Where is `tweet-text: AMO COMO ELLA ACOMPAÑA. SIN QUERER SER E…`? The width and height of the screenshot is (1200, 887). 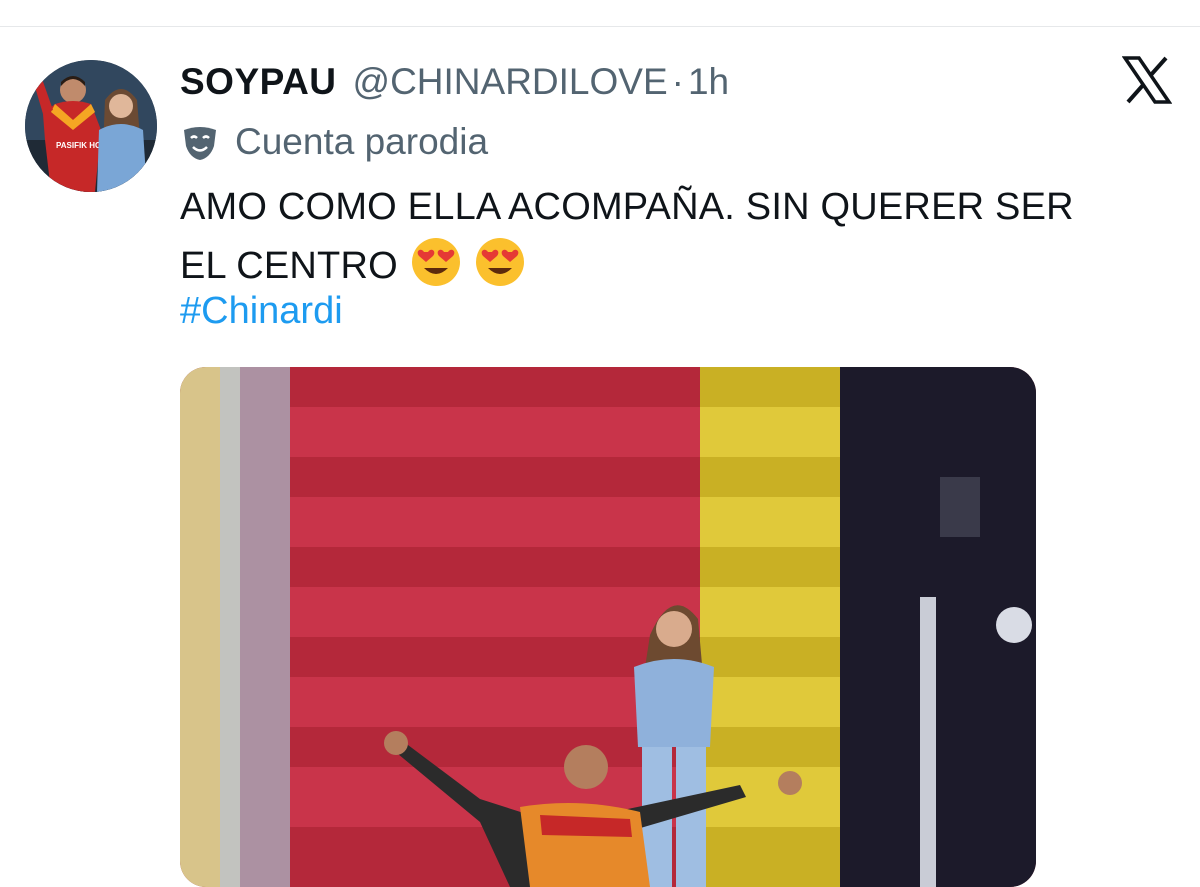
tweet-text: AMO COMO ELLA ACOMPAÑA. SIN QUERER SER E… is located at coordinates (680, 236).